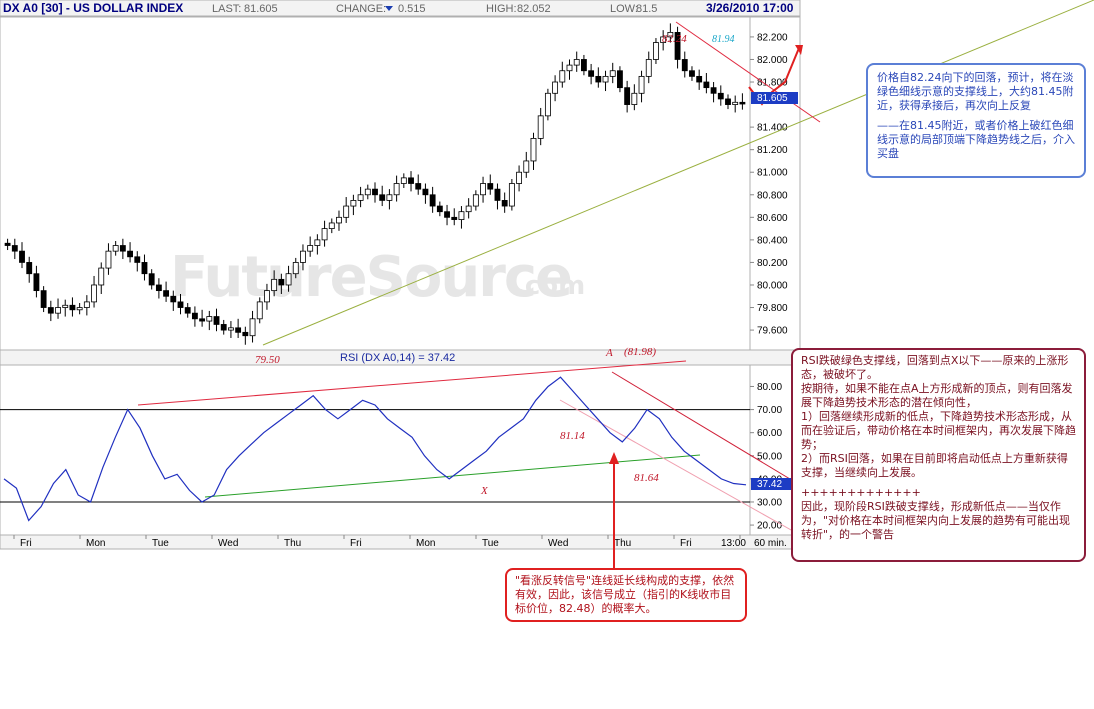 This screenshot has height=709, width=1094. Describe the element at coordinates (646, 9) in the screenshot. I see `low-value: 81.5` at that location.